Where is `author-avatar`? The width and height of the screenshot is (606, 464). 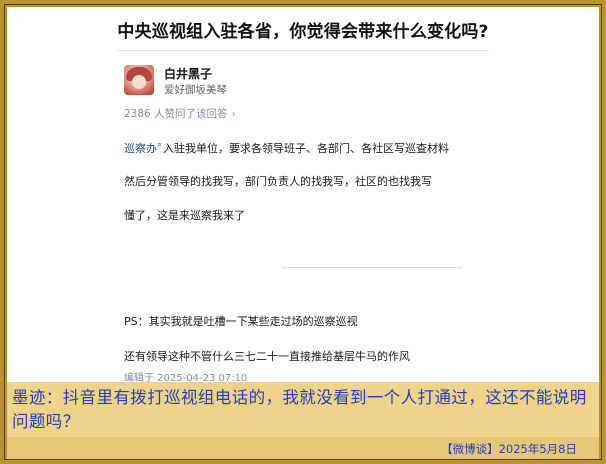
author-avatar is located at coordinates (139, 80).